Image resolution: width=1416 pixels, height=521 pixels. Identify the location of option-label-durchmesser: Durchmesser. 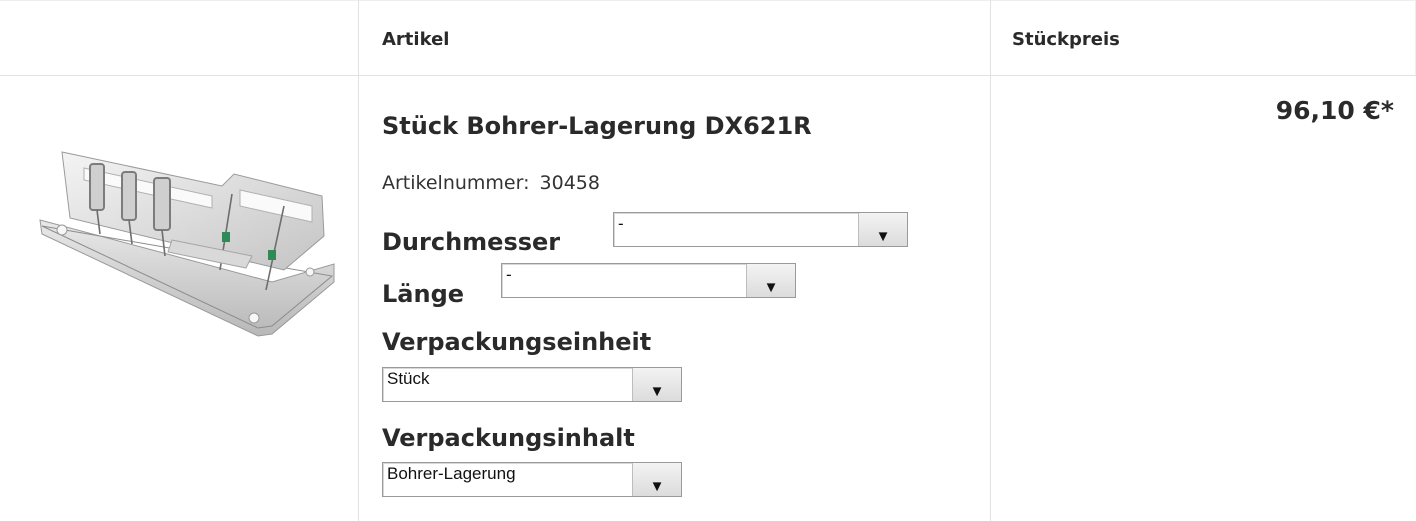
(471, 242).